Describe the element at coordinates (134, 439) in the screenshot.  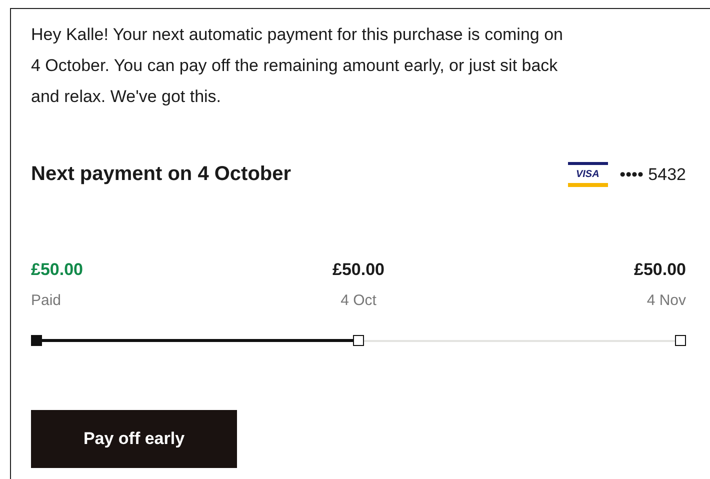
I see `pay-off-early-button: Pay off early` at that location.